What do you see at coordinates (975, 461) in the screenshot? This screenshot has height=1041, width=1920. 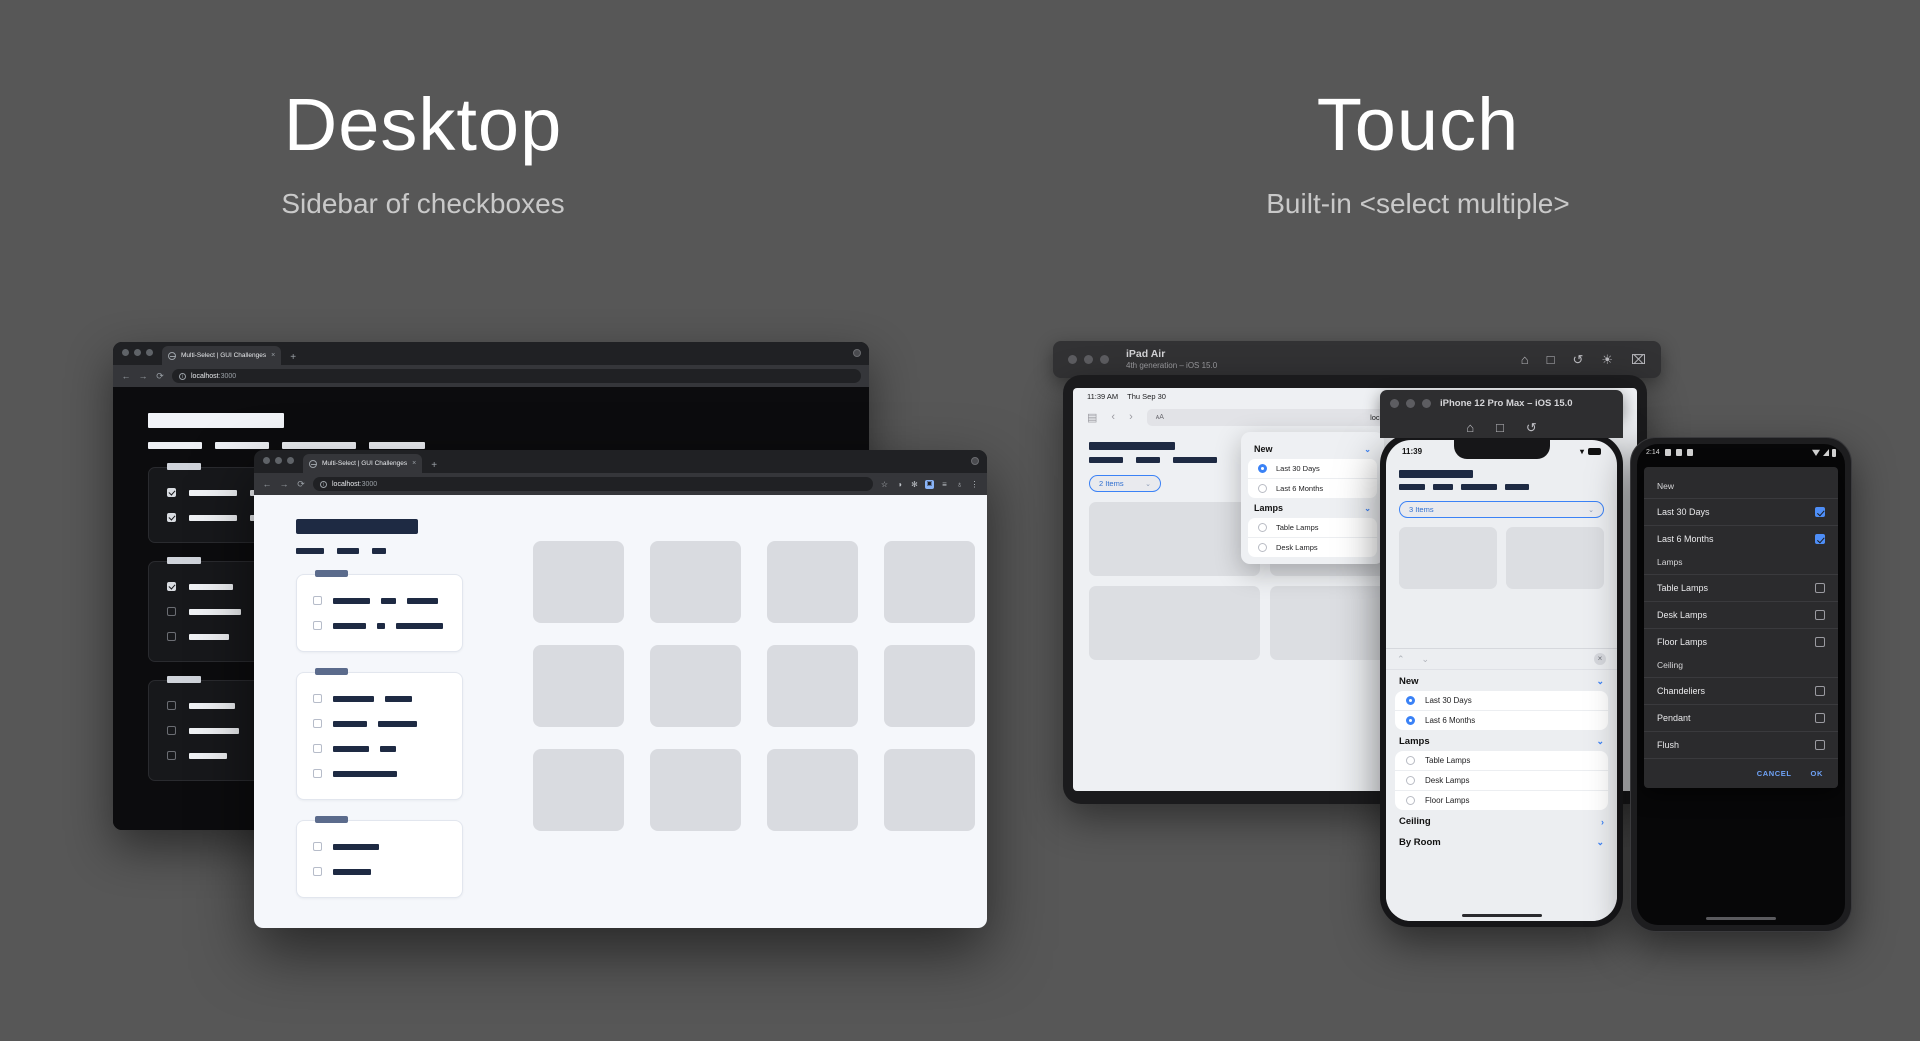 I see `gear-icon` at bounding box center [975, 461].